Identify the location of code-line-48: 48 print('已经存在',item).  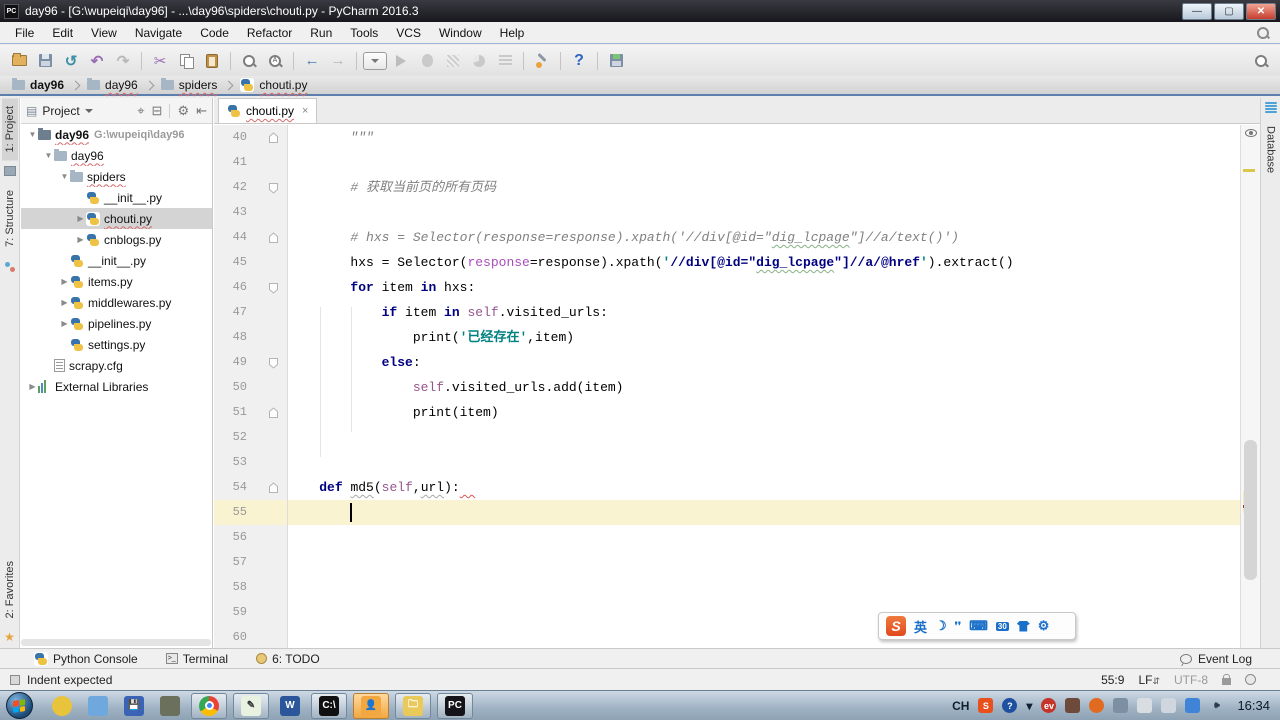
(727, 337).